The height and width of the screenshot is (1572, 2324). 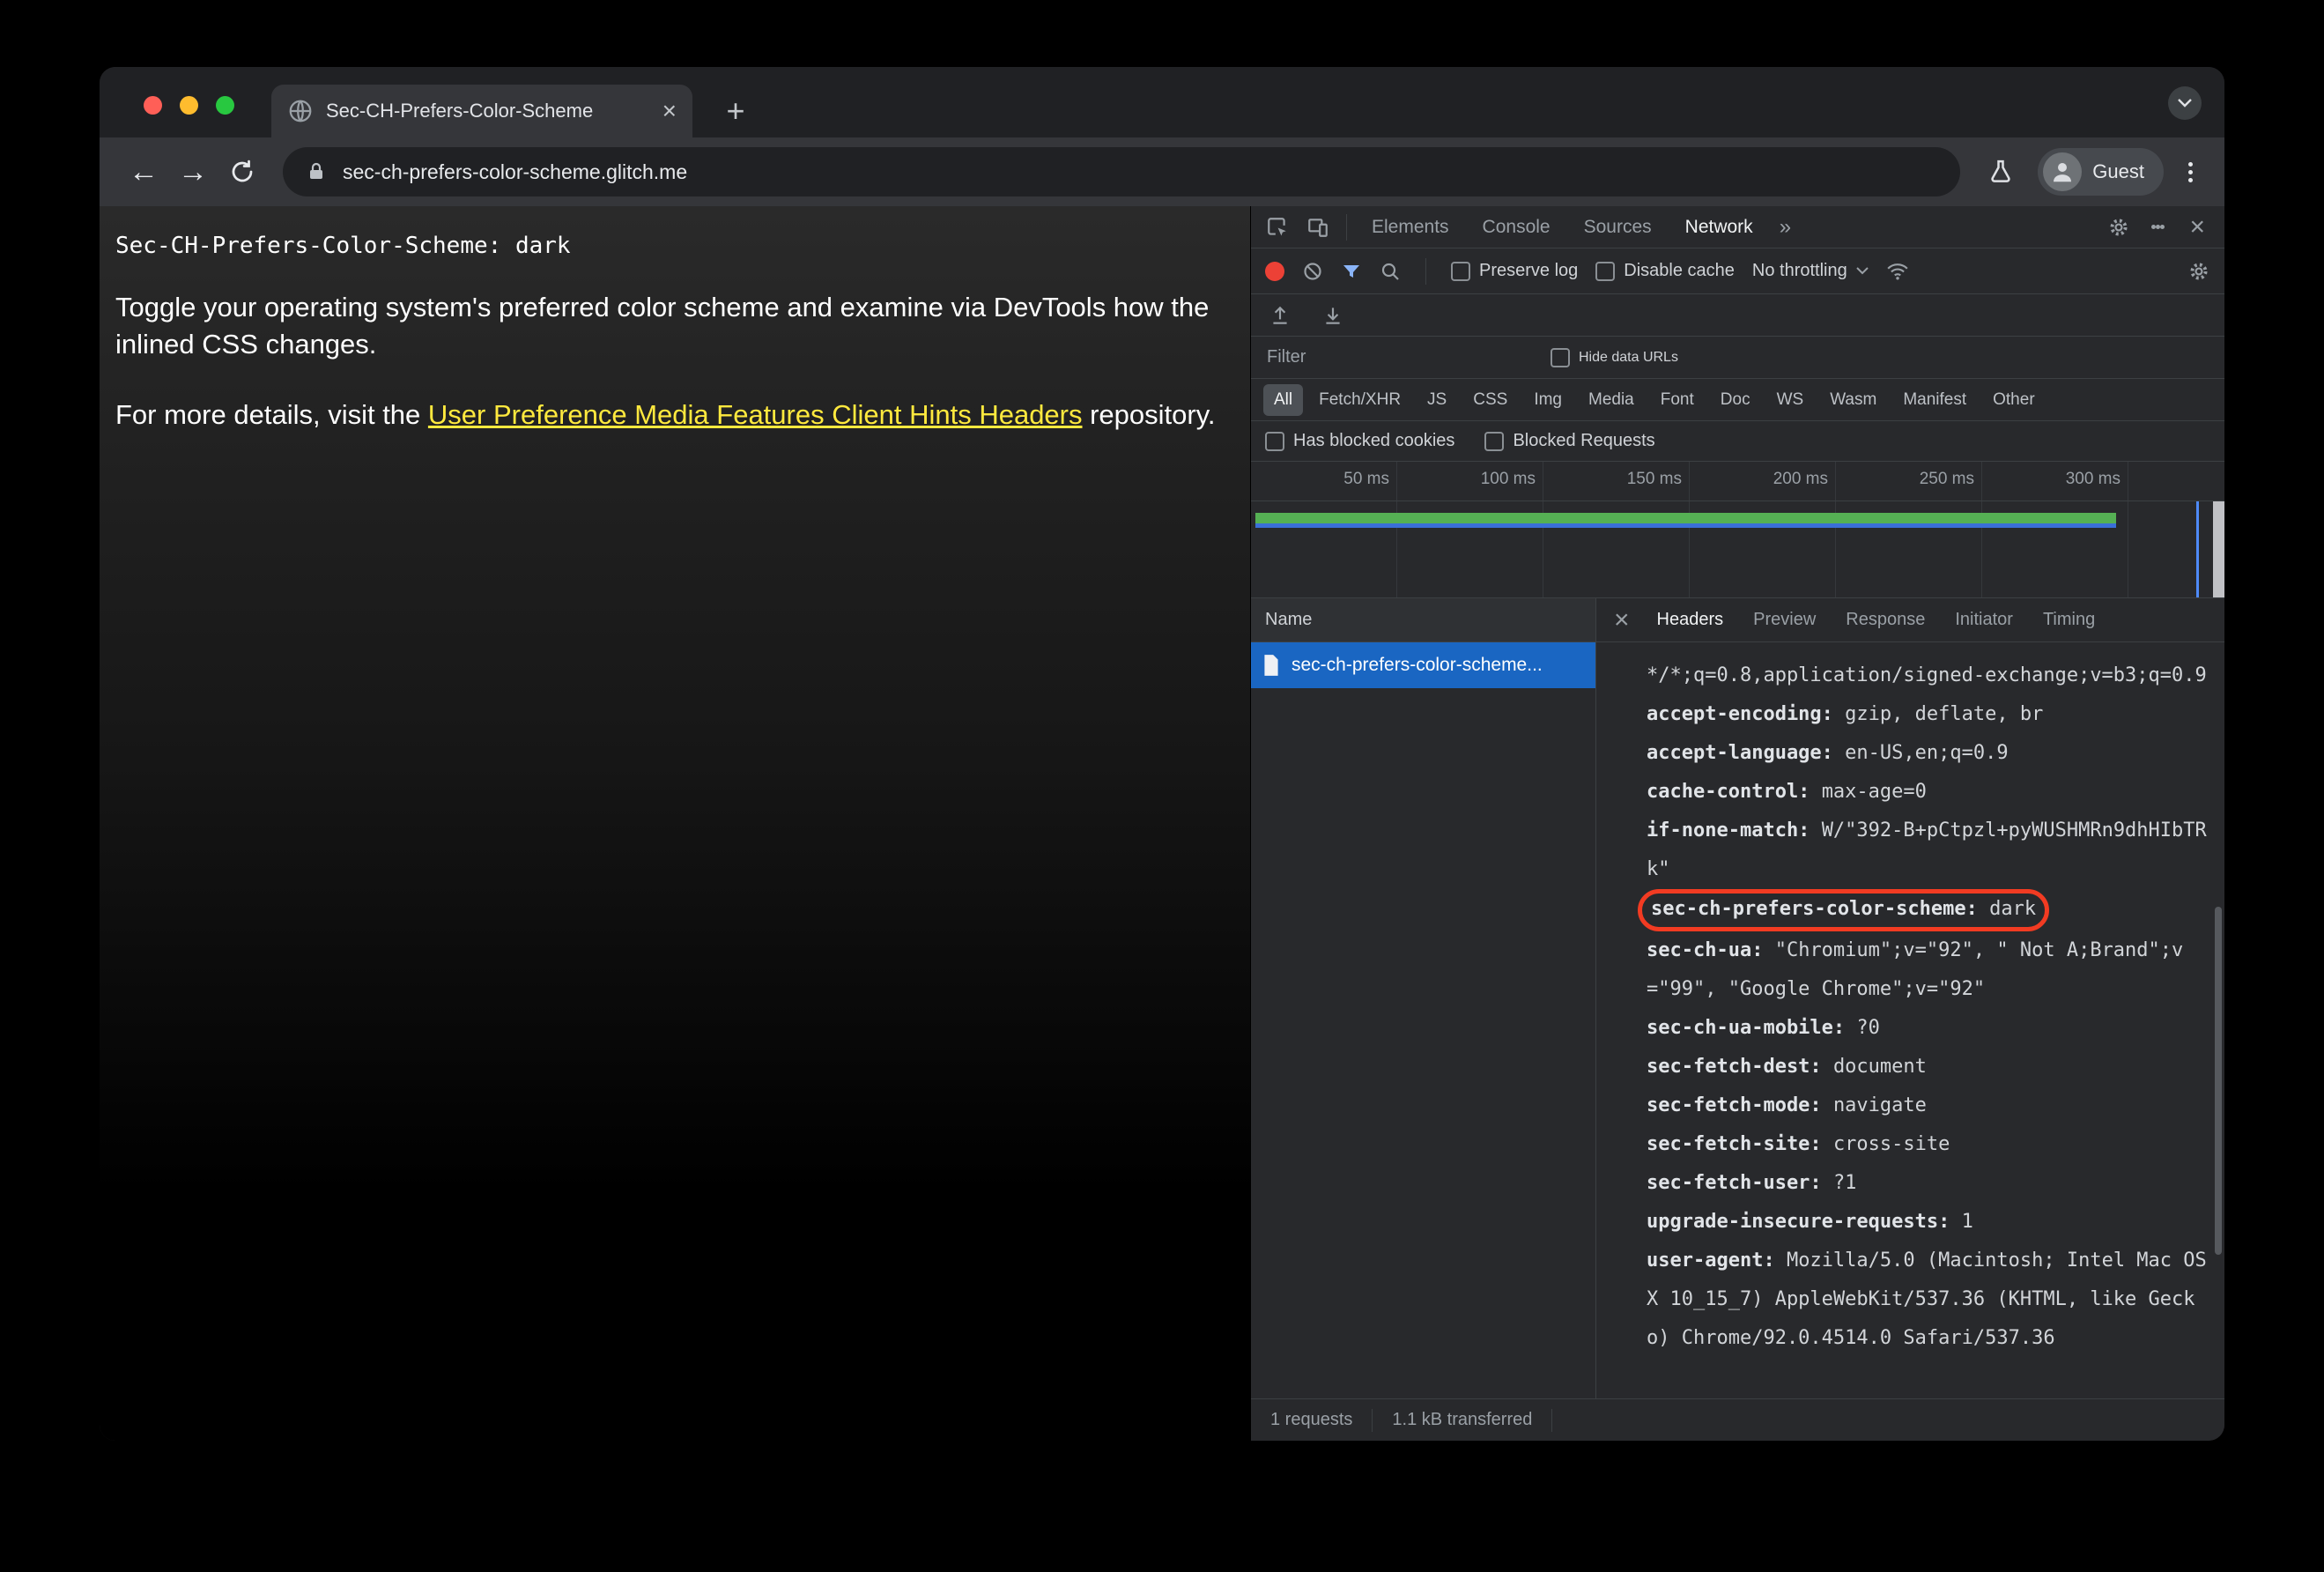 I want to click on header-line: sec-fetch-site: cross-site, so click(x=1798, y=1144).